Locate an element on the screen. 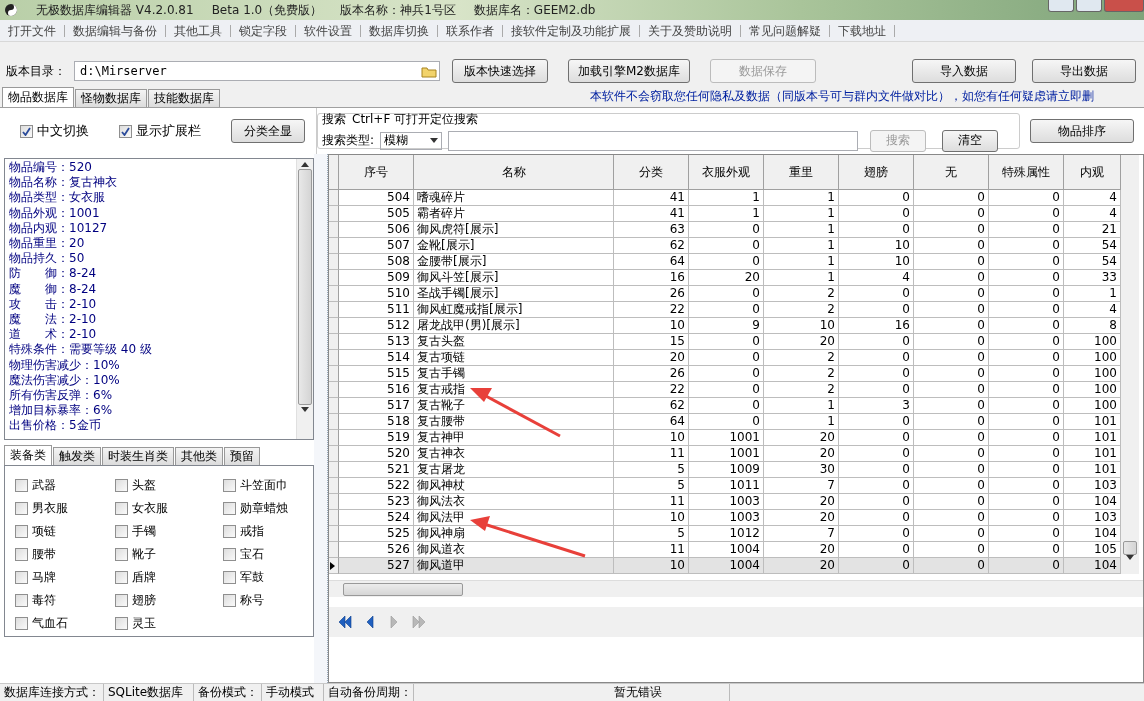 This screenshot has width=1144, height=701. category-checkbox: 勋章蜡烛 is located at coordinates (256, 508).